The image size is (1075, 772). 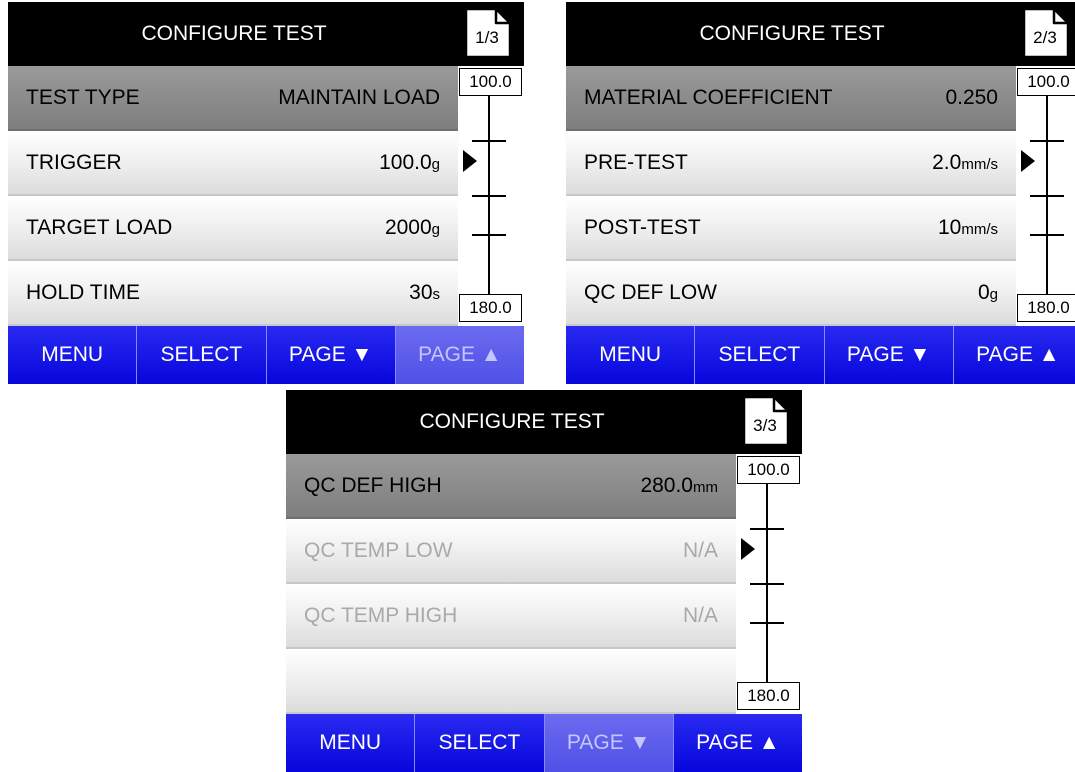 What do you see at coordinates (1045, 37) in the screenshot?
I see `page-indicator: 2/3` at bounding box center [1045, 37].